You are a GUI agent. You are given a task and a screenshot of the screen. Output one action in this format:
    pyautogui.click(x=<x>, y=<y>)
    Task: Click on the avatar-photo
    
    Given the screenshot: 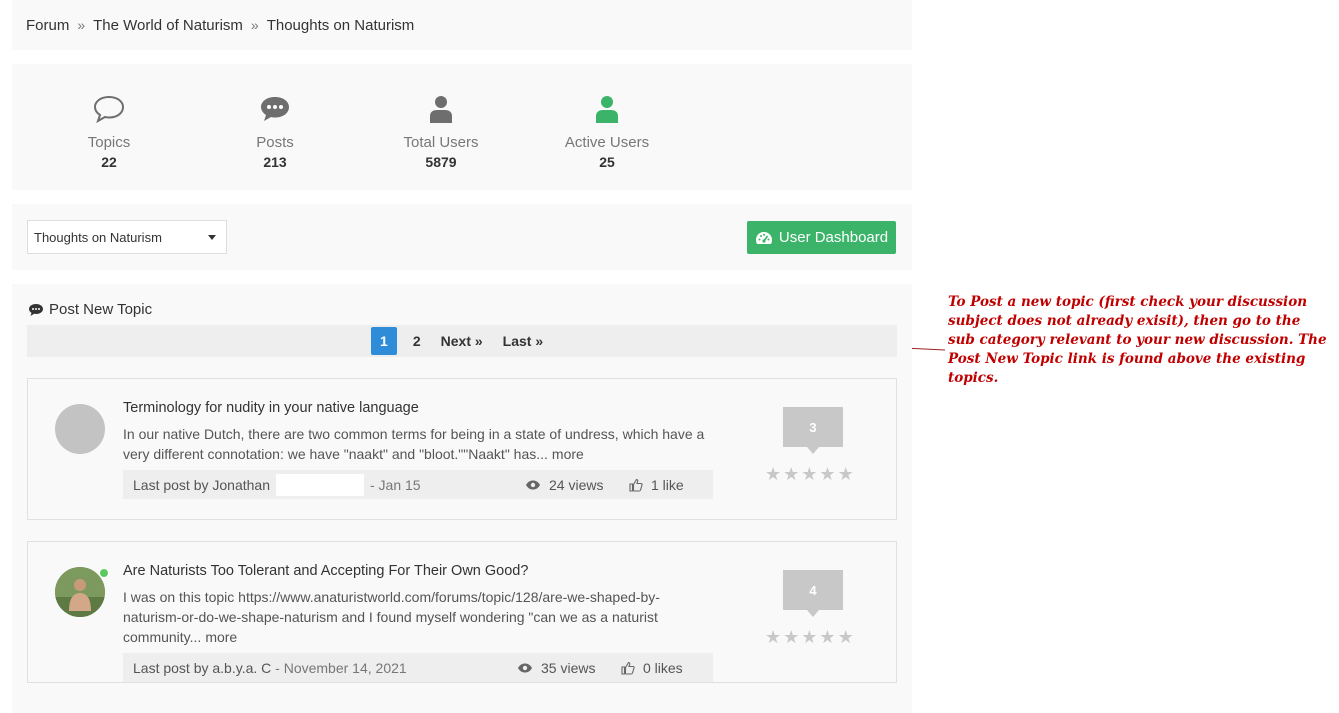 What is the action you would take?
    pyautogui.click(x=80, y=592)
    